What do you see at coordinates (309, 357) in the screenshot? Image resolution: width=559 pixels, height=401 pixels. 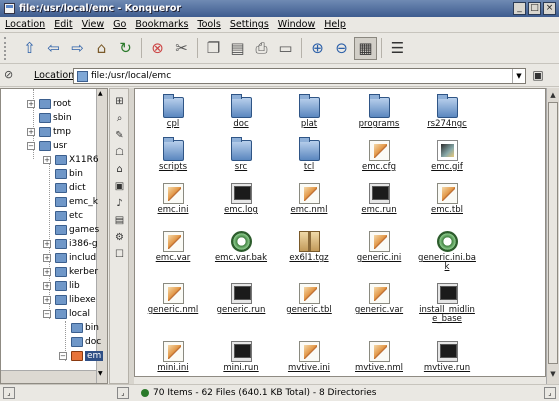 I see `file-item: mvtive.ini` at bounding box center [309, 357].